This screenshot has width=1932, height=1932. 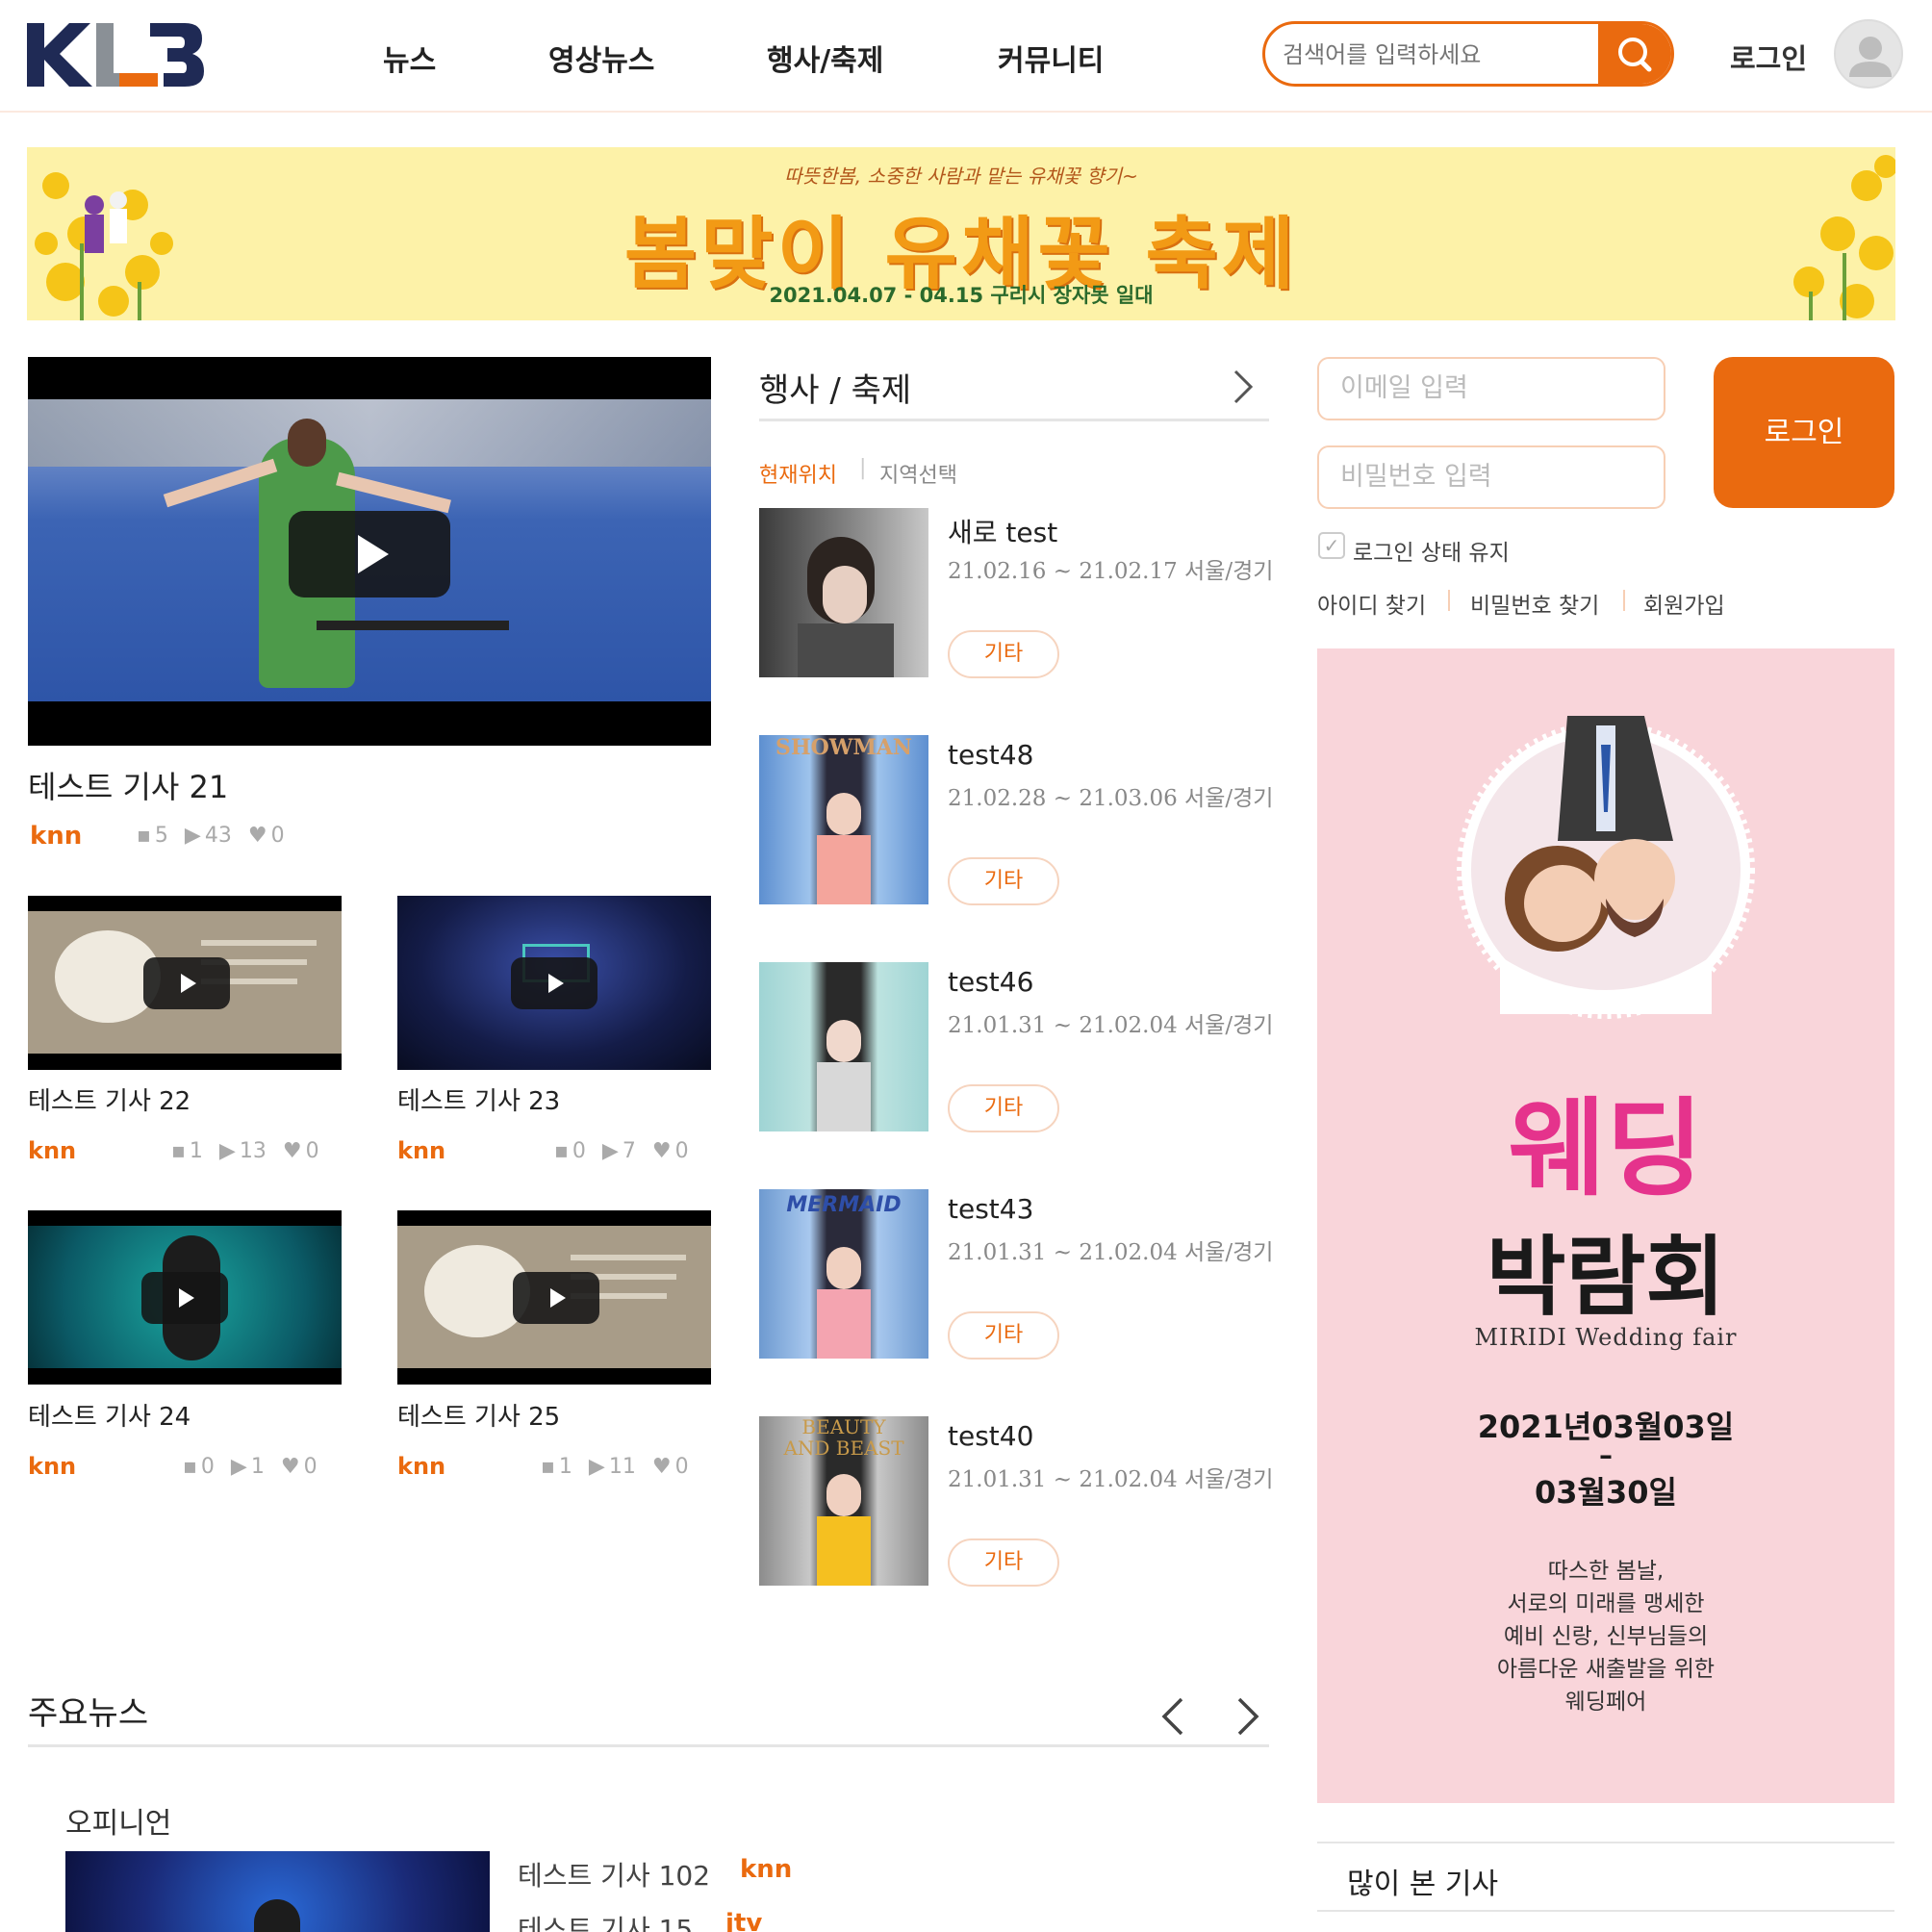 What do you see at coordinates (798, 473) in the screenshot?
I see `filter-current-location: 현재위치` at bounding box center [798, 473].